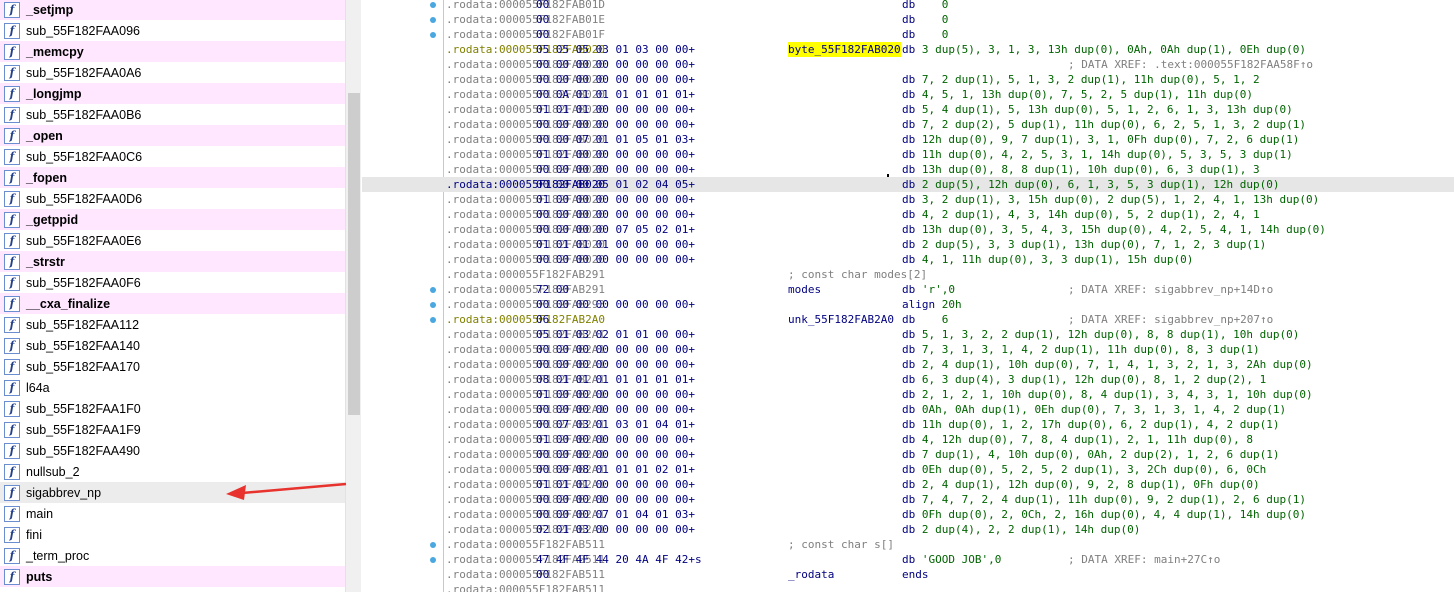  What do you see at coordinates (615, 94) in the screenshot?
I see `opcode-bytes: 00 0A 01 01 01 01 01 01+` at bounding box center [615, 94].